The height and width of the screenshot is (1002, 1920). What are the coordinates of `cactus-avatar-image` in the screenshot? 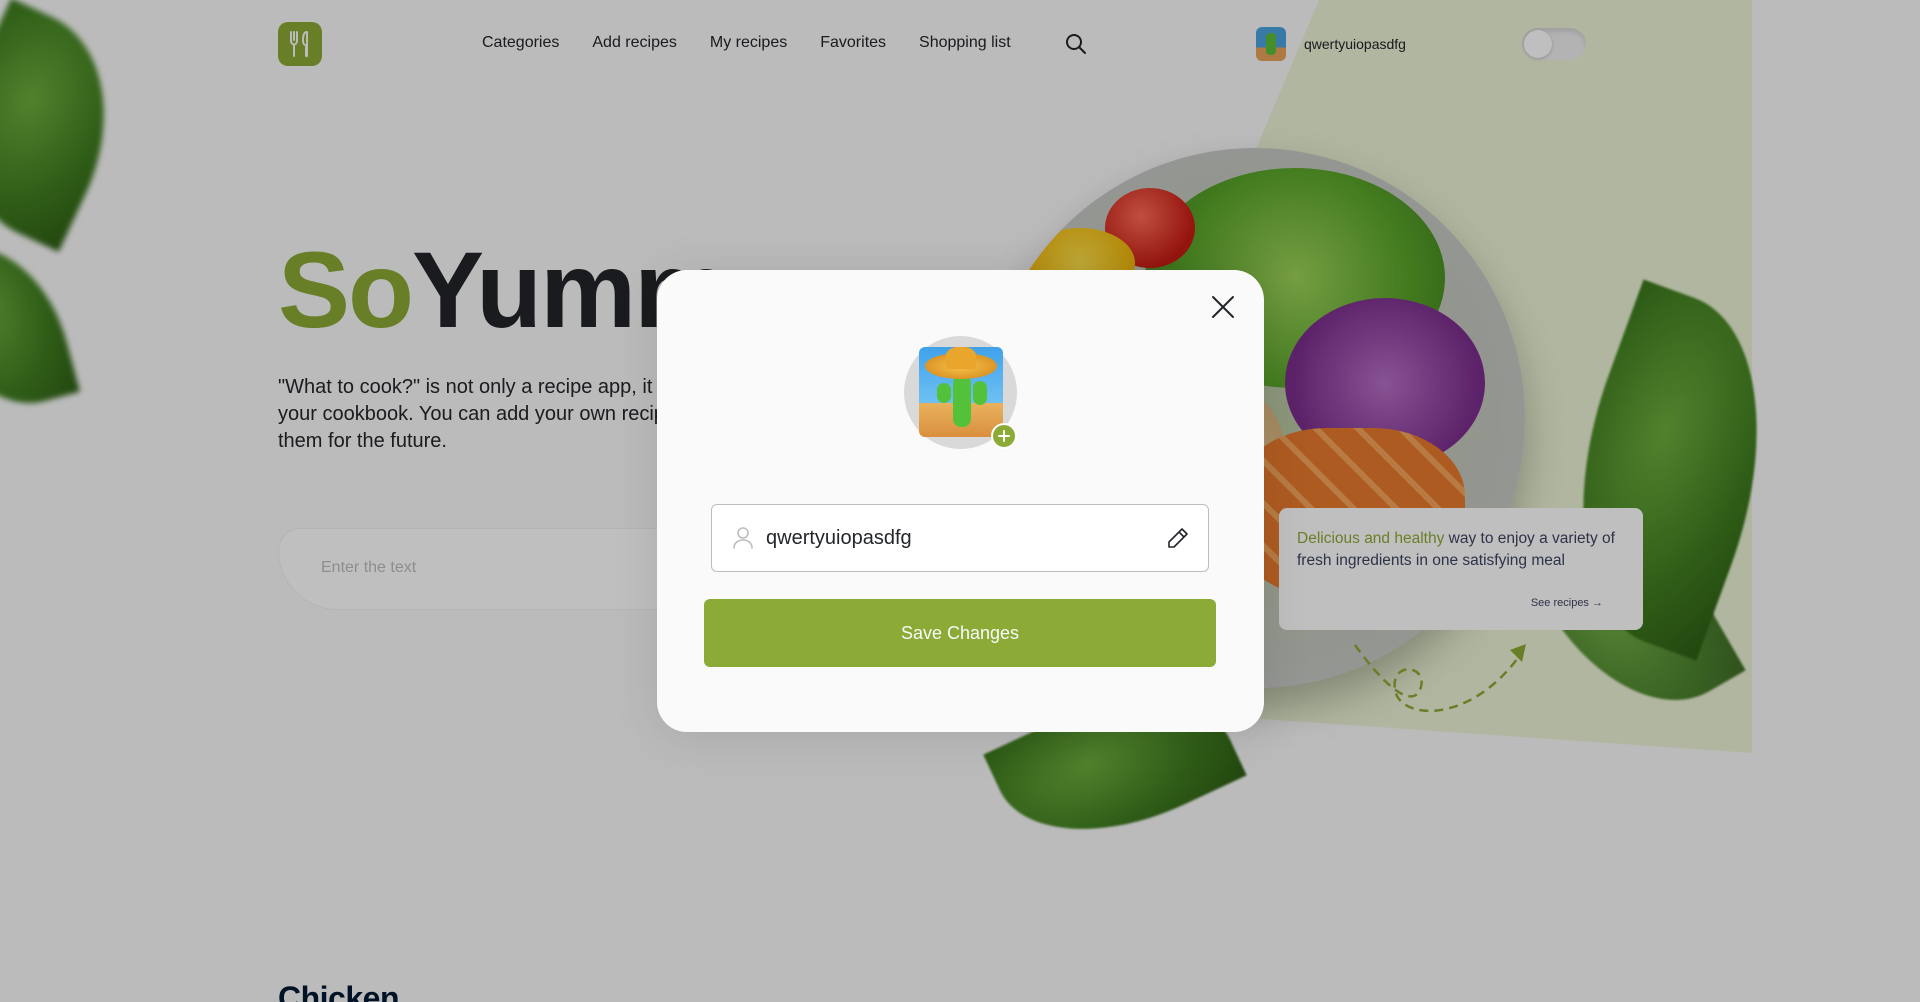 It's located at (961, 392).